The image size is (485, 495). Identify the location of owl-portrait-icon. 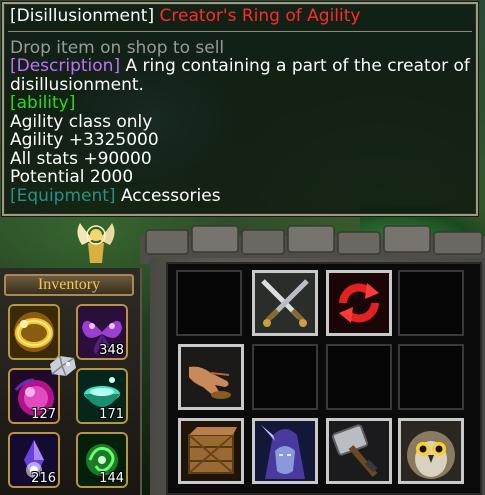
(431, 451).